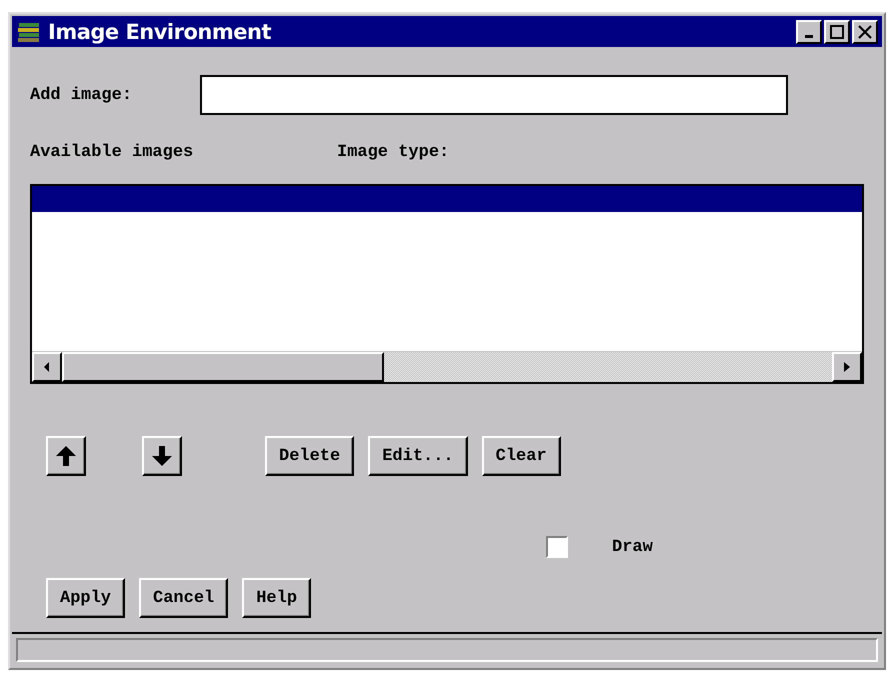  I want to click on action-button: Delete, so click(309, 456).